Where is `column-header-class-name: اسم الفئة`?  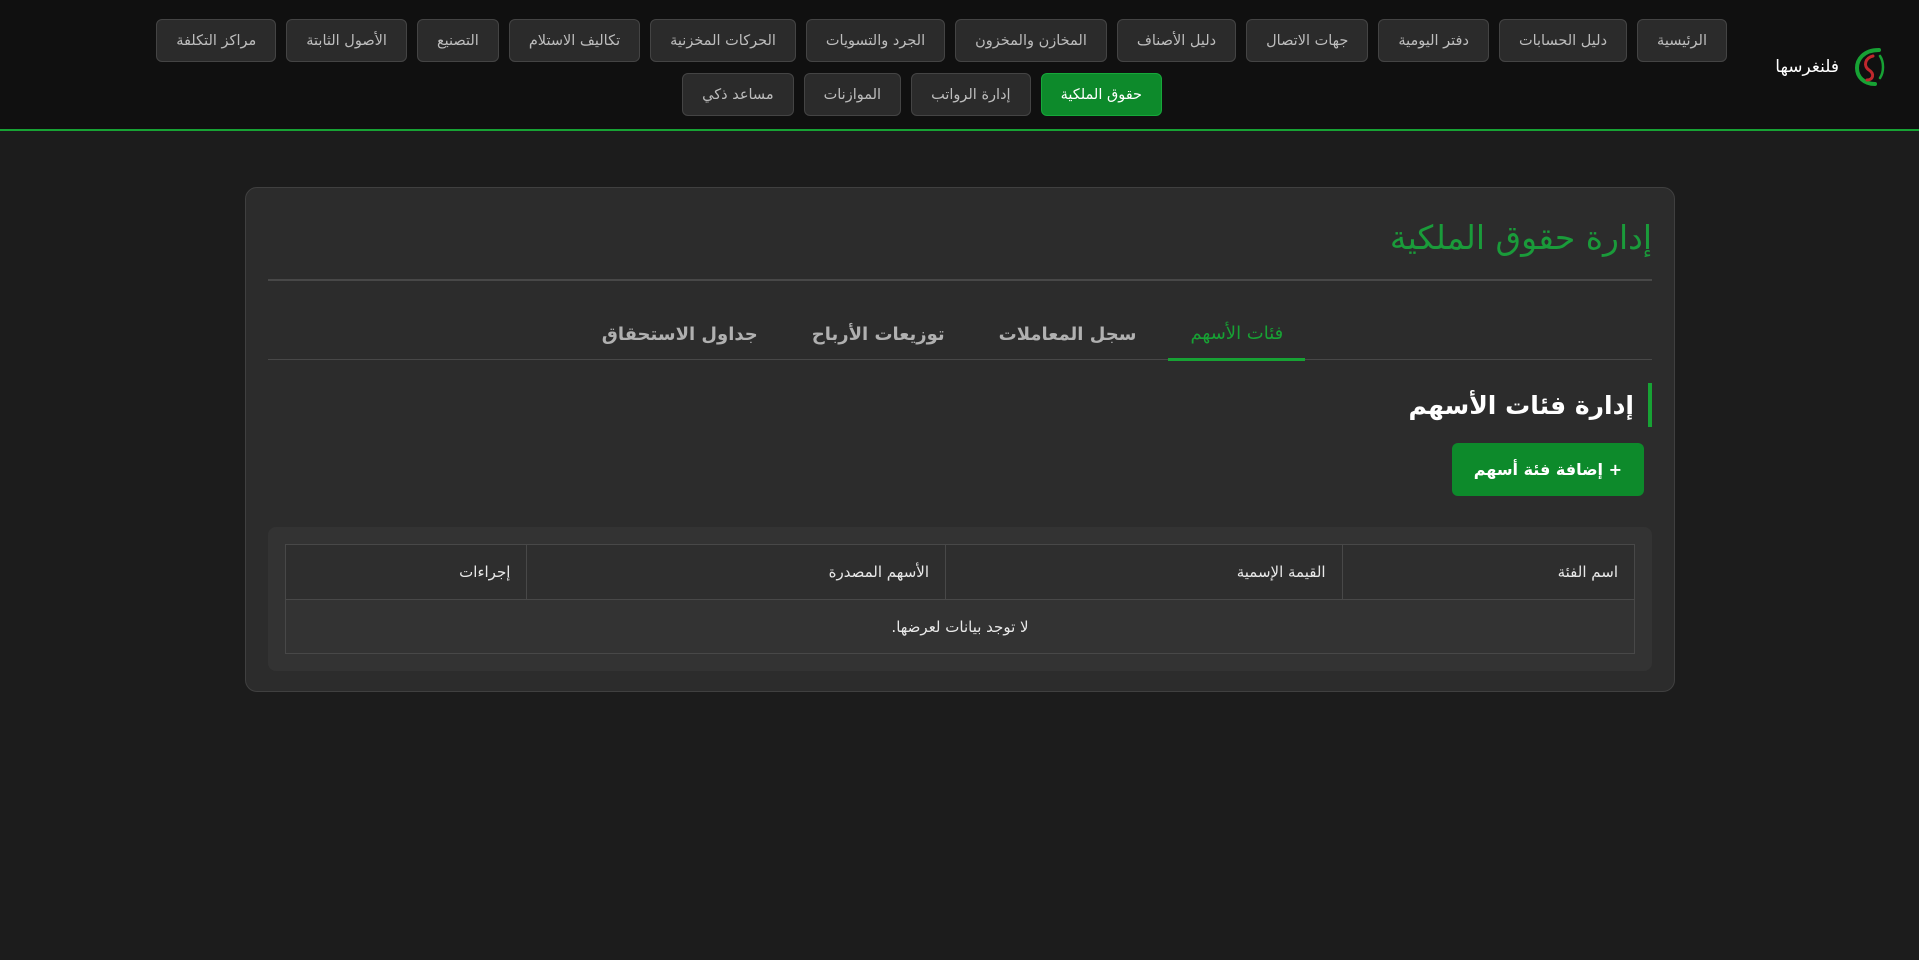
column-header-class-name: اسم الفئة is located at coordinates (1488, 572).